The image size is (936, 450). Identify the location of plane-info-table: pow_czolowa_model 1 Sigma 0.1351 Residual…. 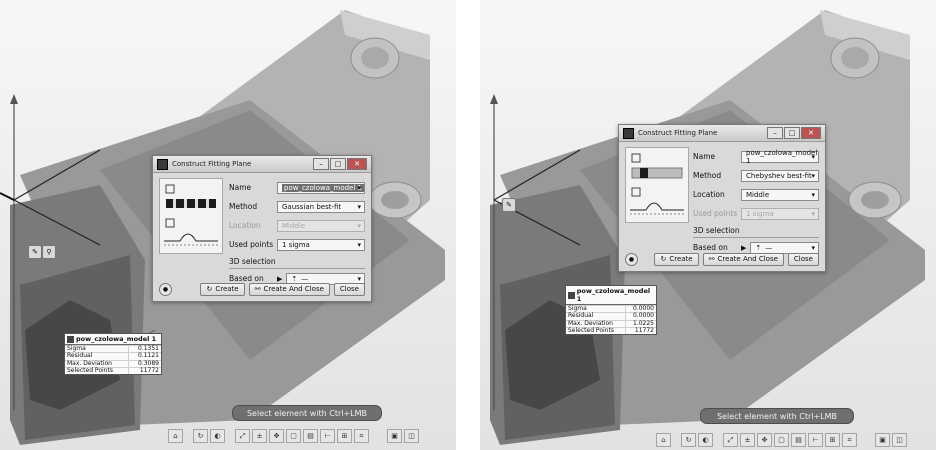
(113, 354).